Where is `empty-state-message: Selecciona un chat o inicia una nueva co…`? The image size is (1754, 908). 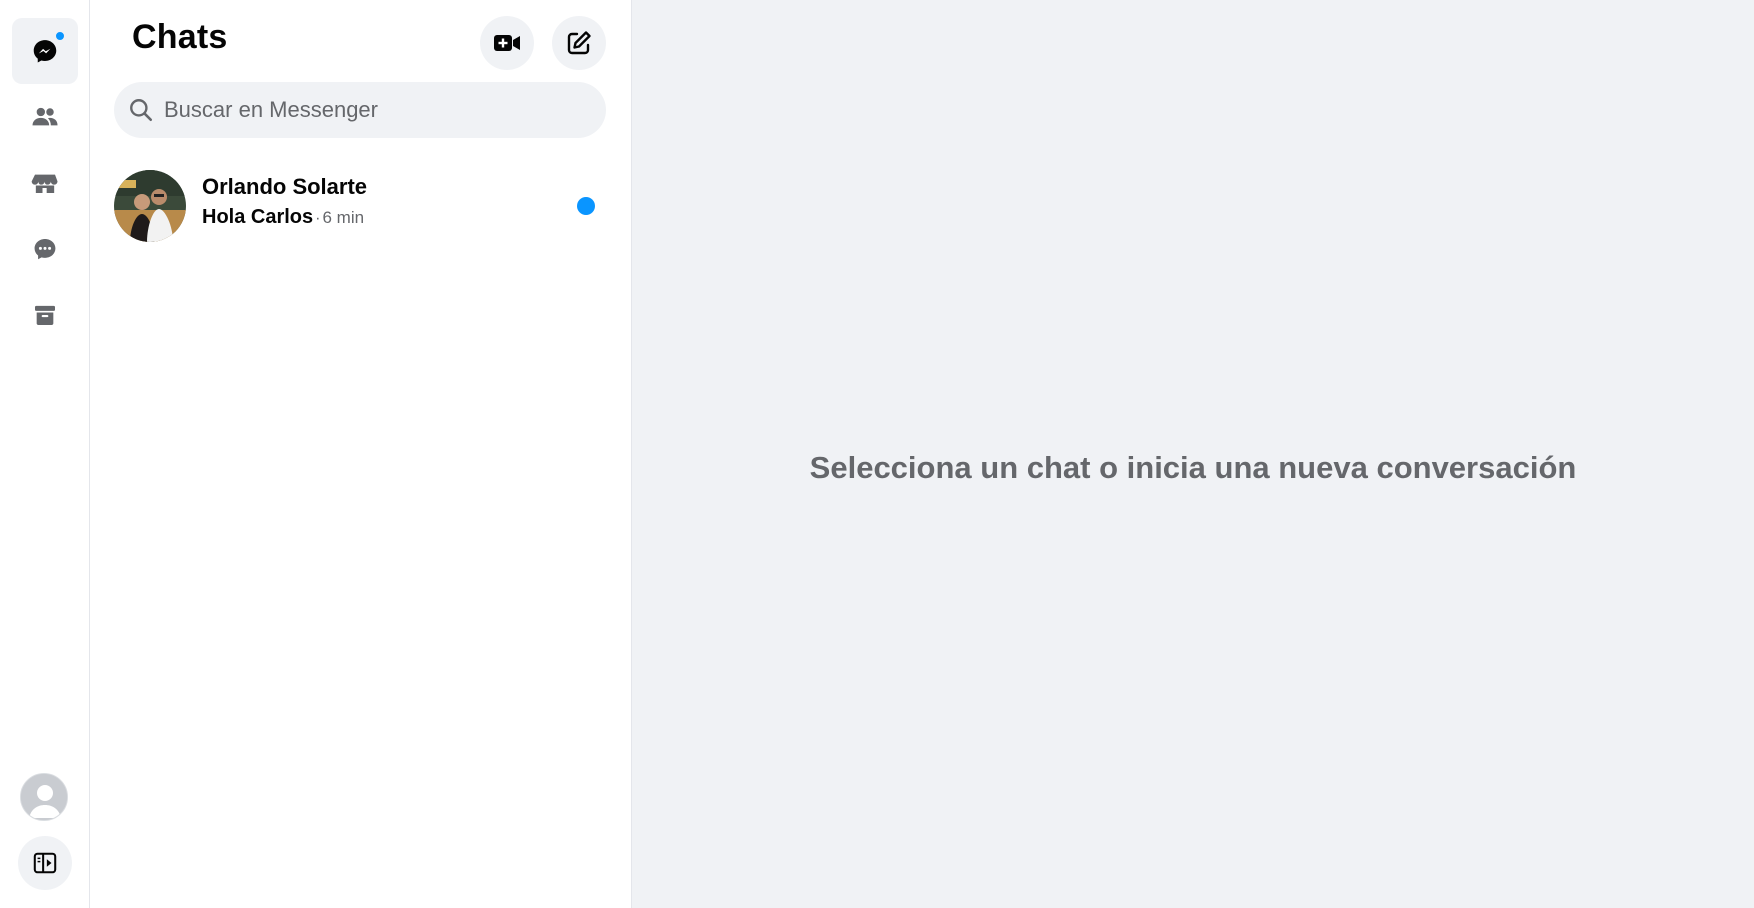
empty-state-message: Selecciona un chat o inicia una nueva co… is located at coordinates (1193, 467).